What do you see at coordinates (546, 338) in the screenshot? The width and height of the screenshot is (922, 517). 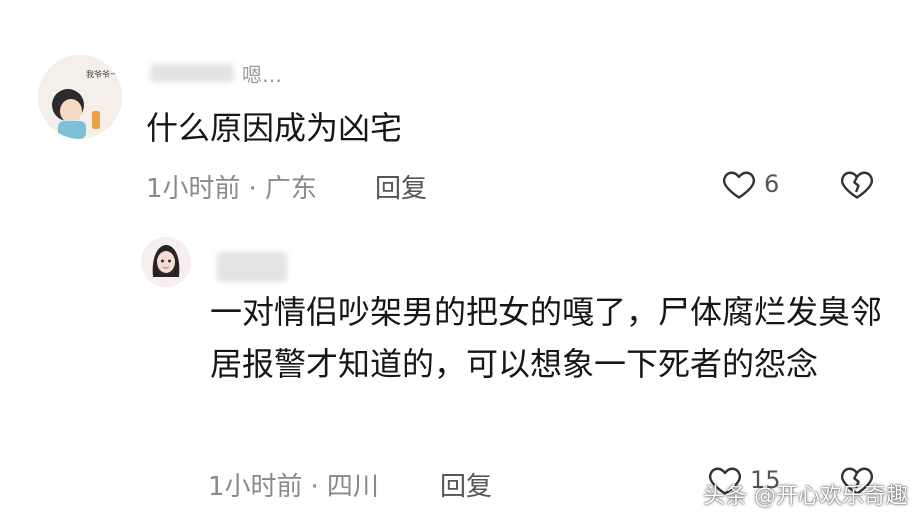 I see `comment-text: 一对情侣吵架男的把女的嘎了，尸体腐烂发臭邻居报警才知道的，可以想象一下死者的怨念` at bounding box center [546, 338].